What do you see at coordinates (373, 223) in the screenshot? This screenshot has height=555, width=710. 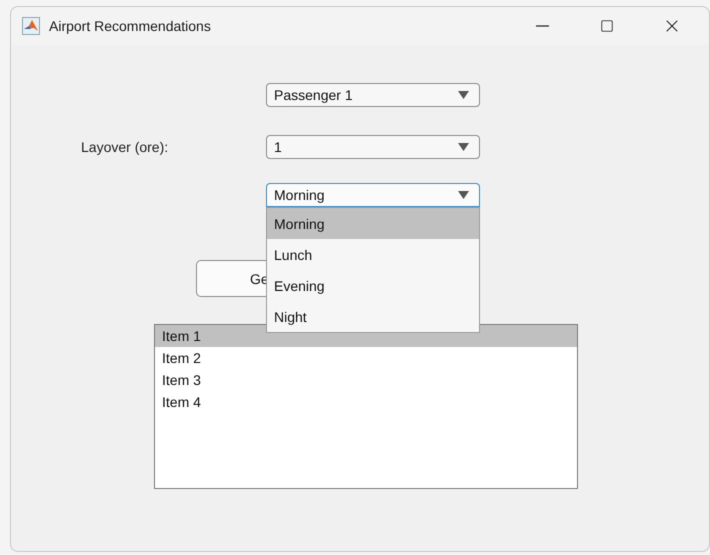 I see `dropdown-option: Morning` at bounding box center [373, 223].